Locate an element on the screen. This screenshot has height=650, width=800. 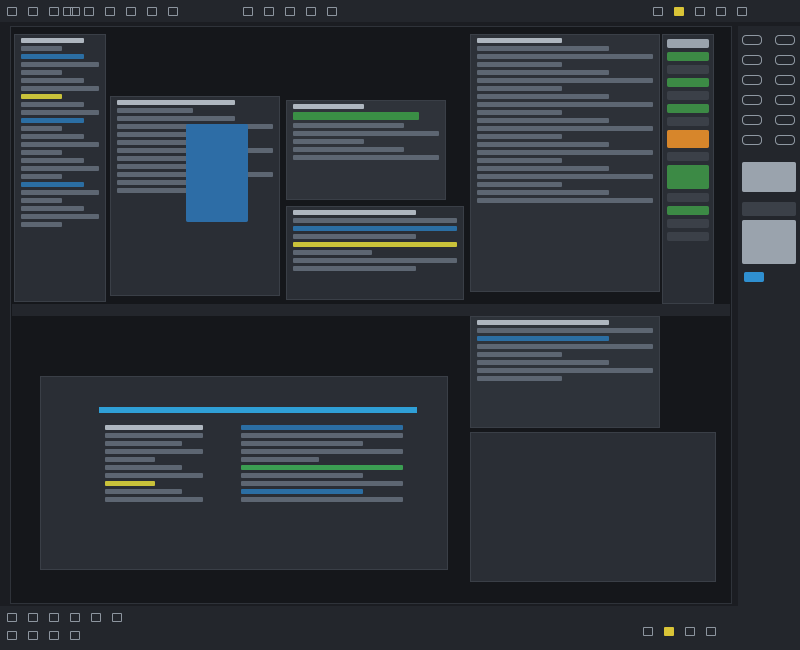
star-icon is located at coordinates (785, 140).